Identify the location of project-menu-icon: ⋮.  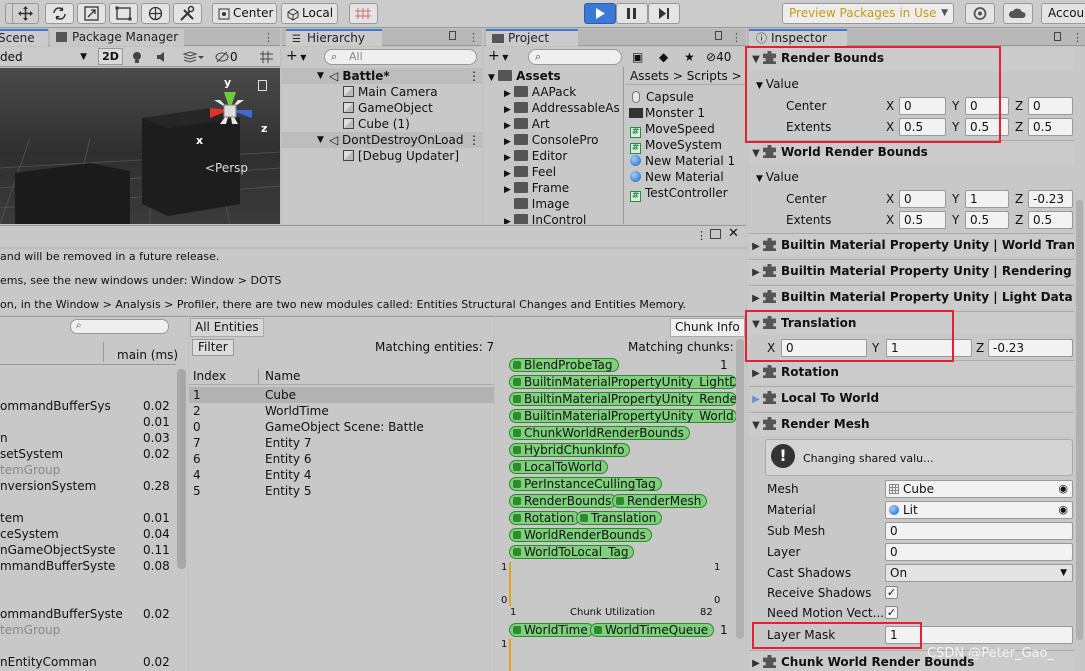
(736, 37).